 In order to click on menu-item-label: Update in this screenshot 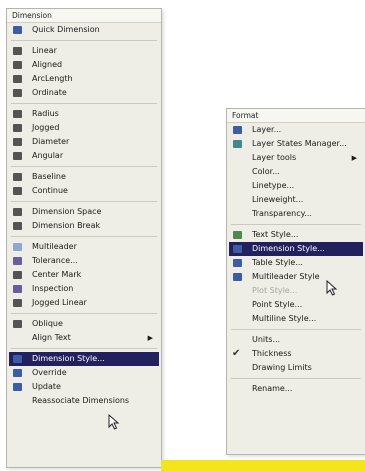, I will do `click(46, 386)`.